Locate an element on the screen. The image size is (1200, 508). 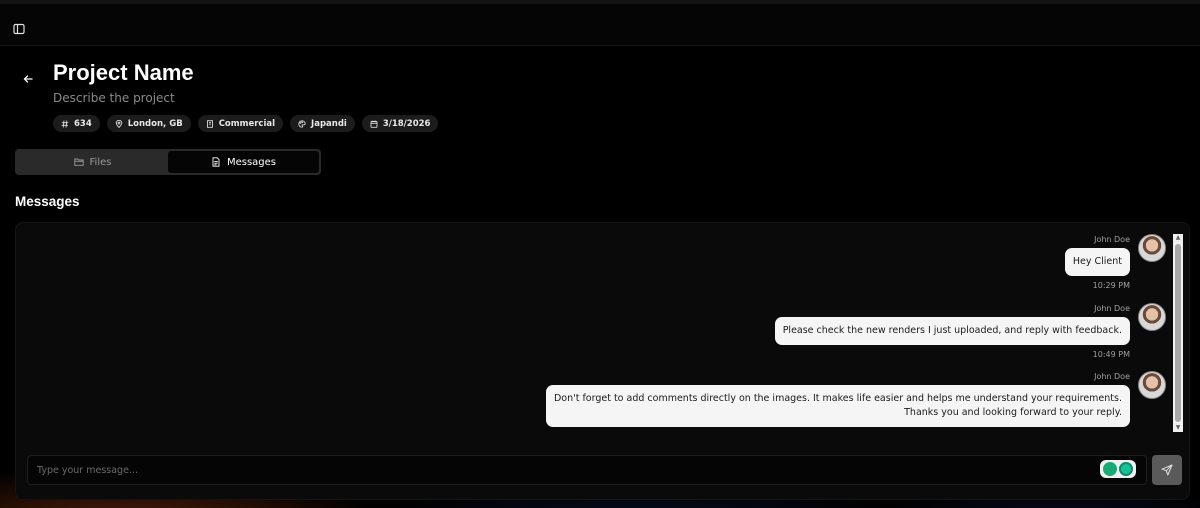
location-pin-icon is located at coordinates (118, 123).